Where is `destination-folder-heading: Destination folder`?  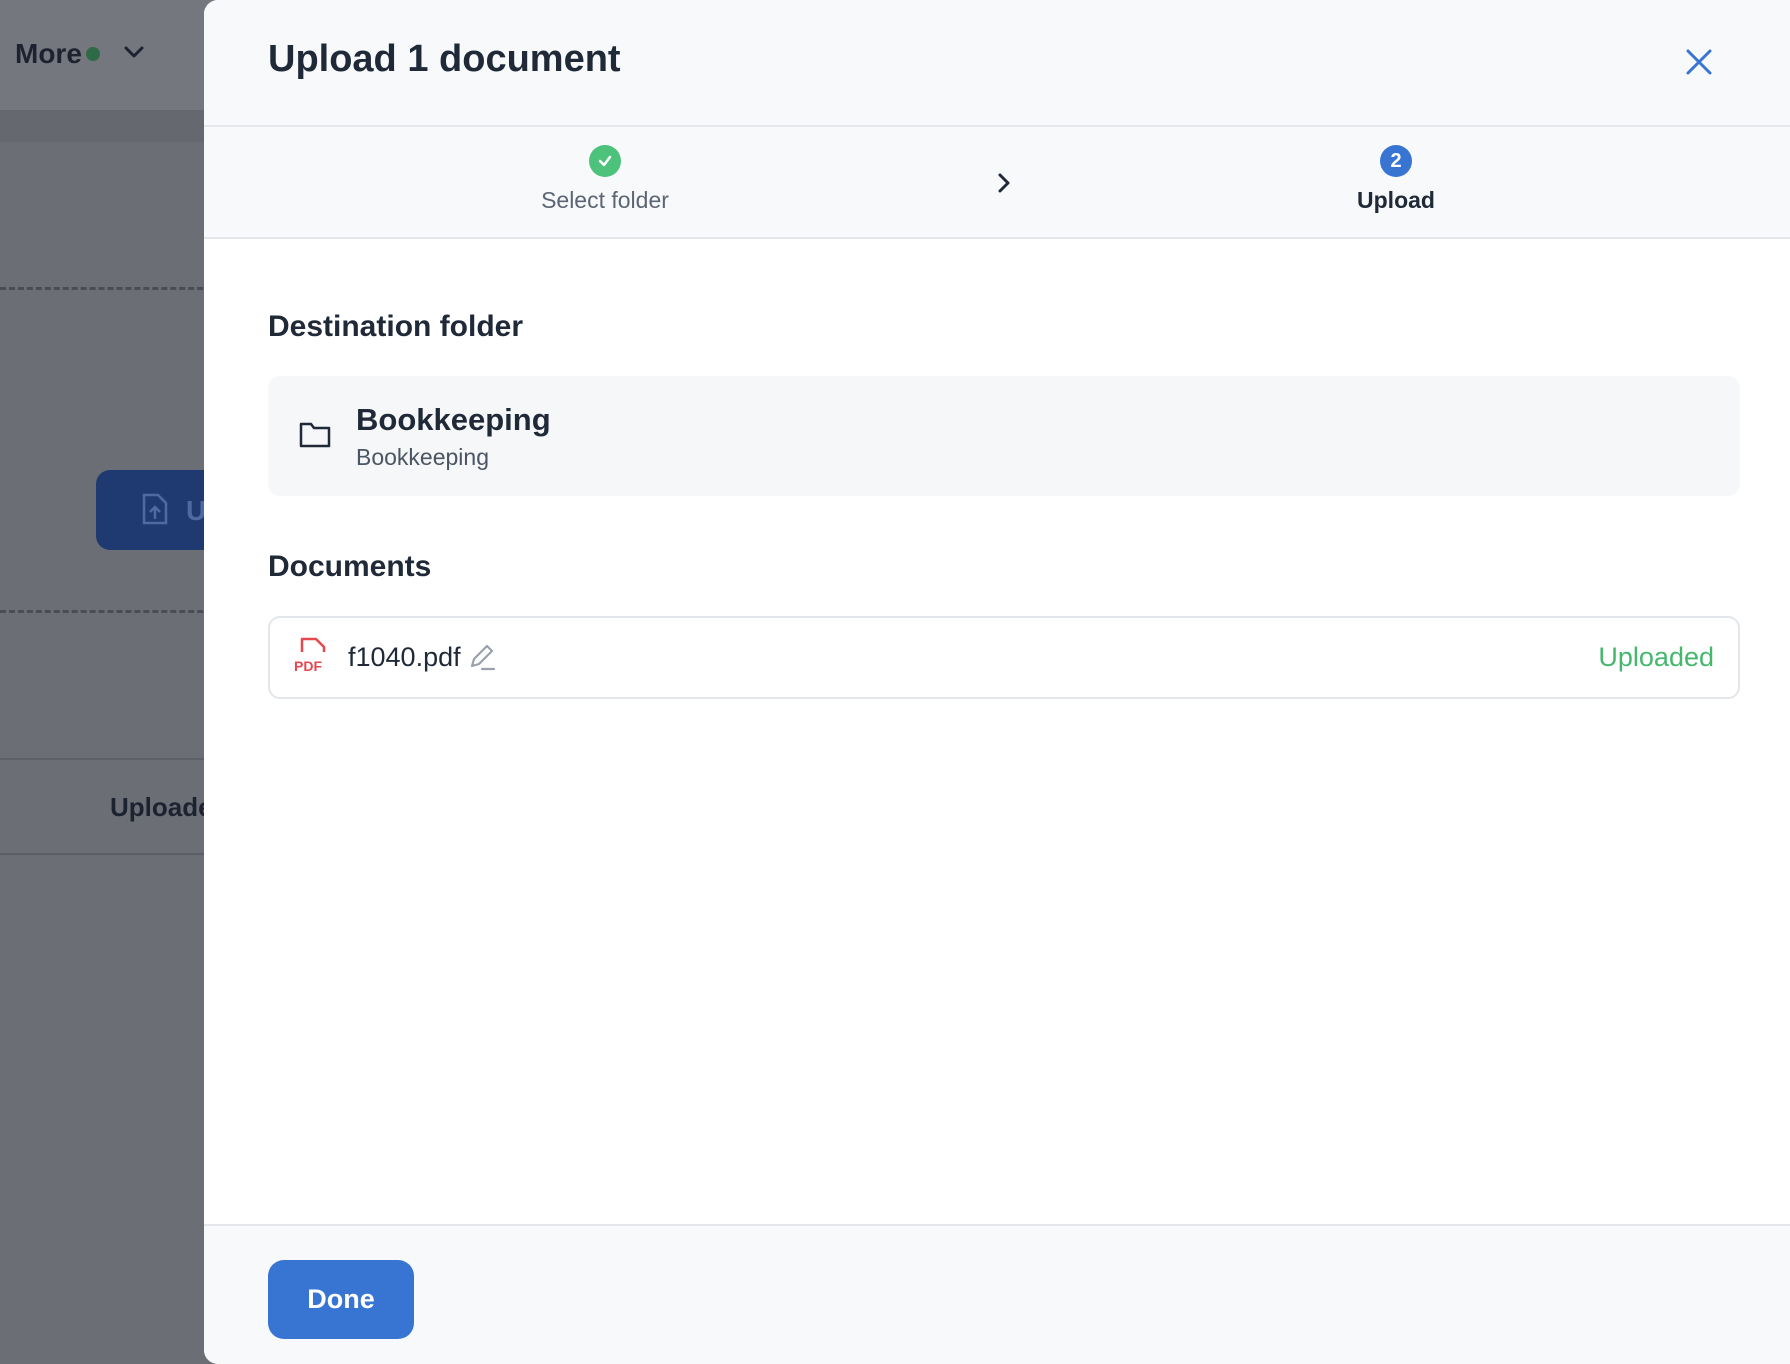 destination-folder-heading: Destination folder is located at coordinates (396, 326).